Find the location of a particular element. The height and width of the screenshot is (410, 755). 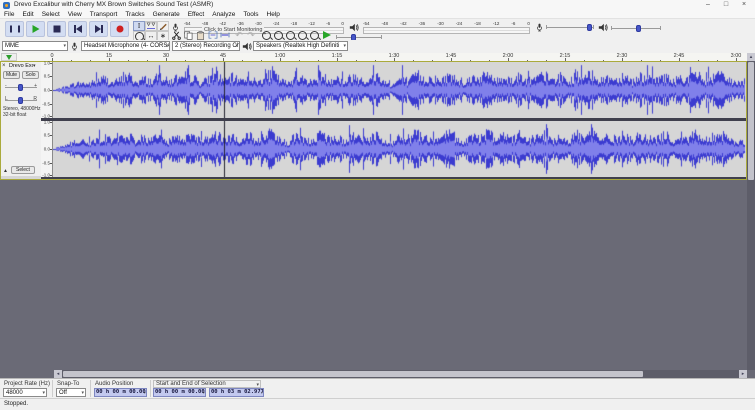

recording-volume-slider is located at coordinates (570, 27).